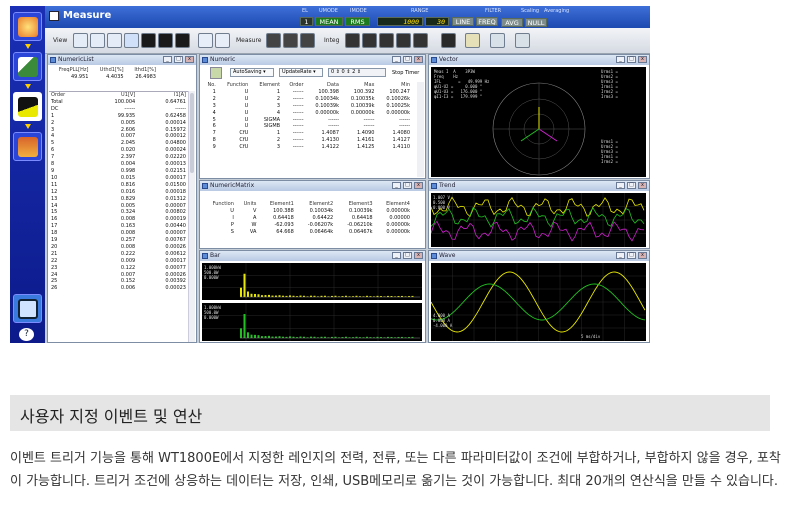 This screenshot has width=804, height=520. What do you see at coordinates (118, 268) in the screenshot?
I see `table-row: 23 0.122 0.00077` at bounding box center [118, 268].